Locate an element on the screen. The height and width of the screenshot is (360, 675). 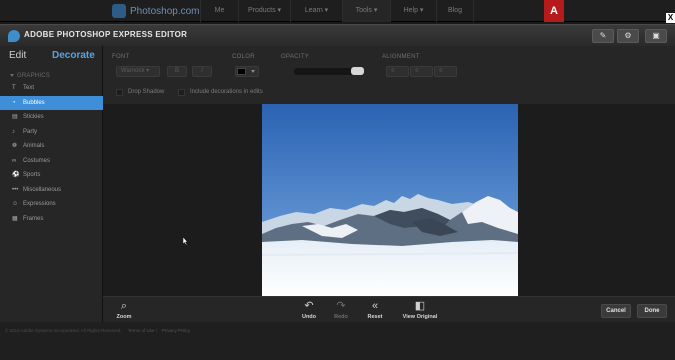
terms-link: Terms of Use is located at coordinates (141, 330).